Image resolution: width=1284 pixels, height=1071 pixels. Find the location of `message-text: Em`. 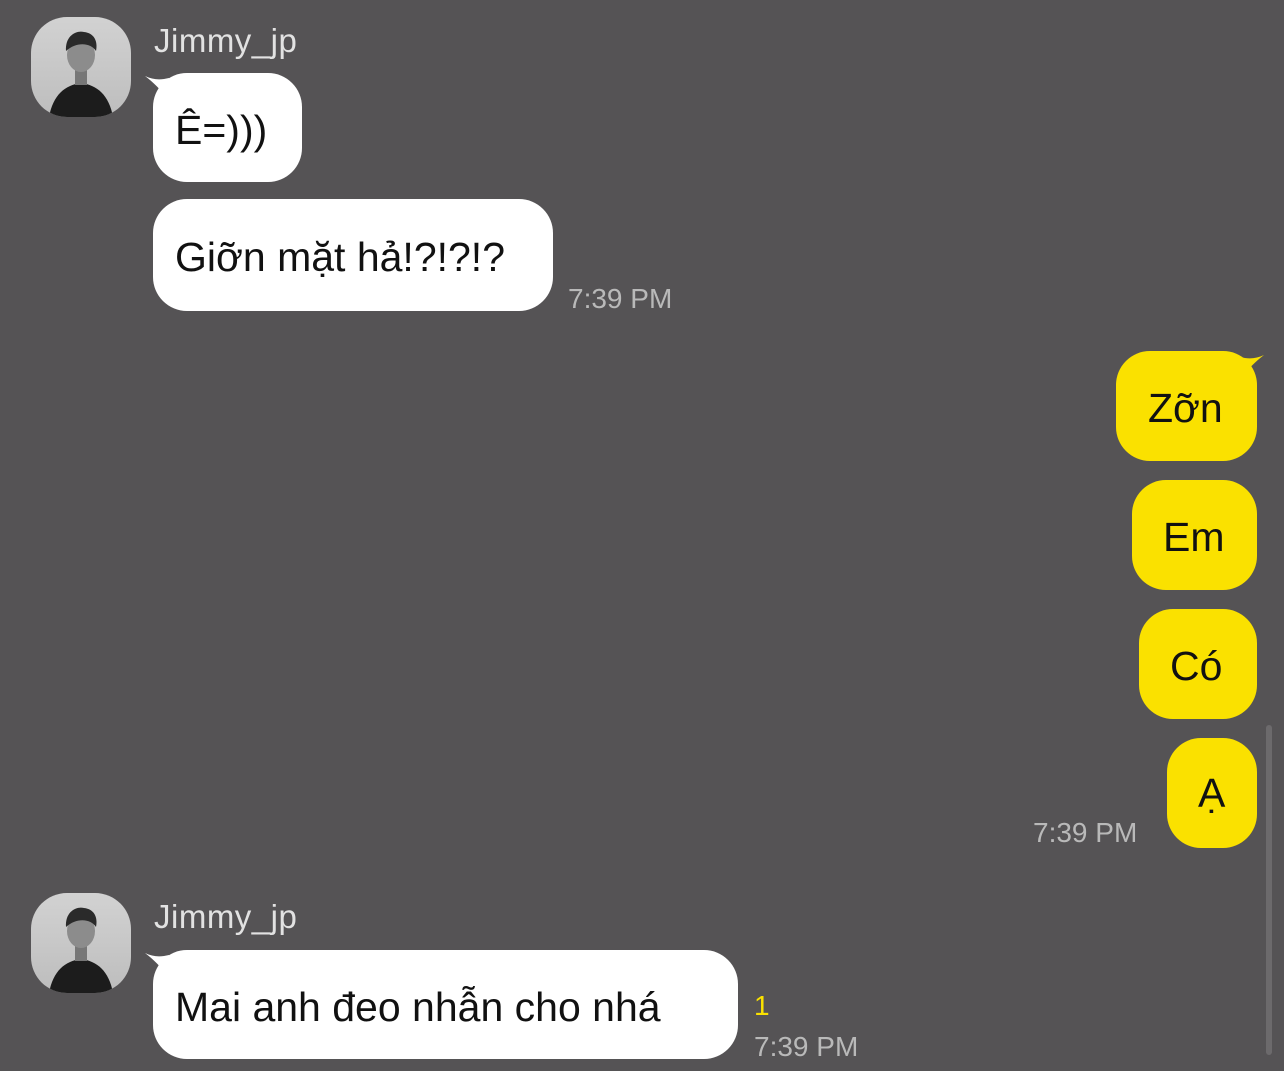

message-text: Em is located at coordinates (1194, 537).